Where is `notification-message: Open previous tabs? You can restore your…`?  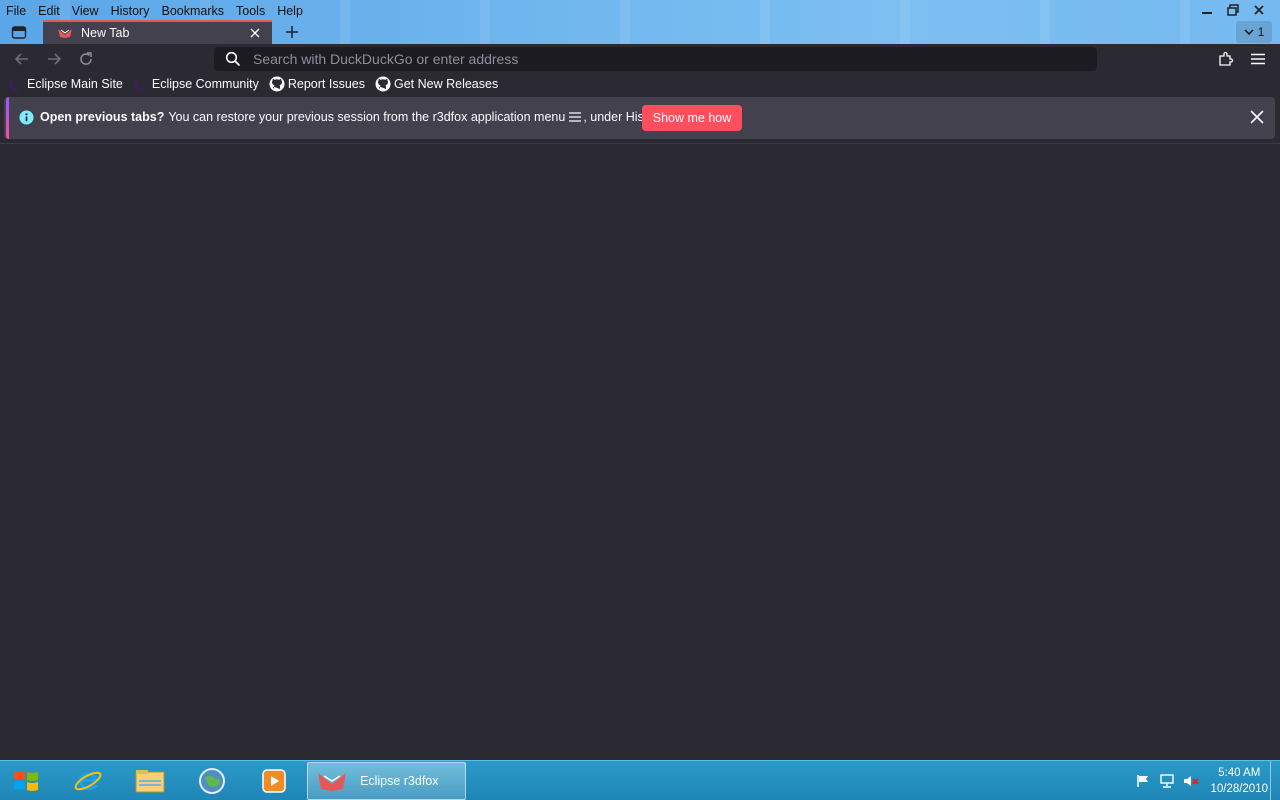
notification-message: Open previous tabs? You can restore your… is located at coordinates (353, 117).